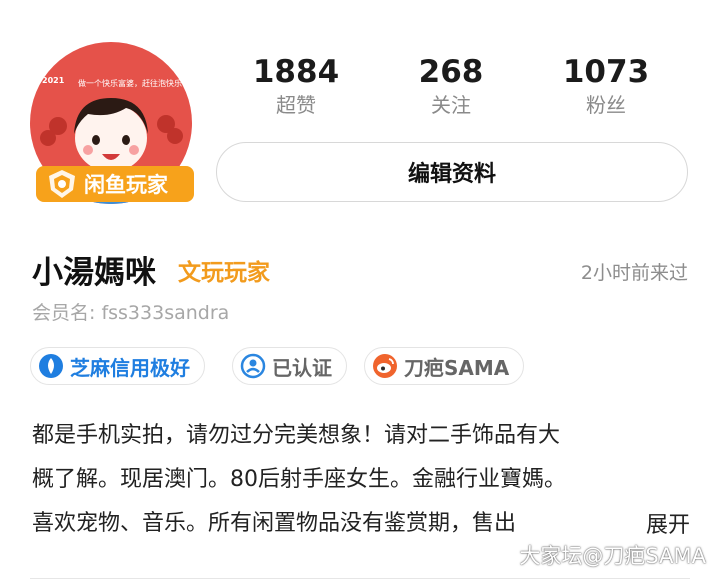 The height and width of the screenshot is (584, 720). What do you see at coordinates (451, 105) in the screenshot?
I see `stat-following-label: 关注` at bounding box center [451, 105].